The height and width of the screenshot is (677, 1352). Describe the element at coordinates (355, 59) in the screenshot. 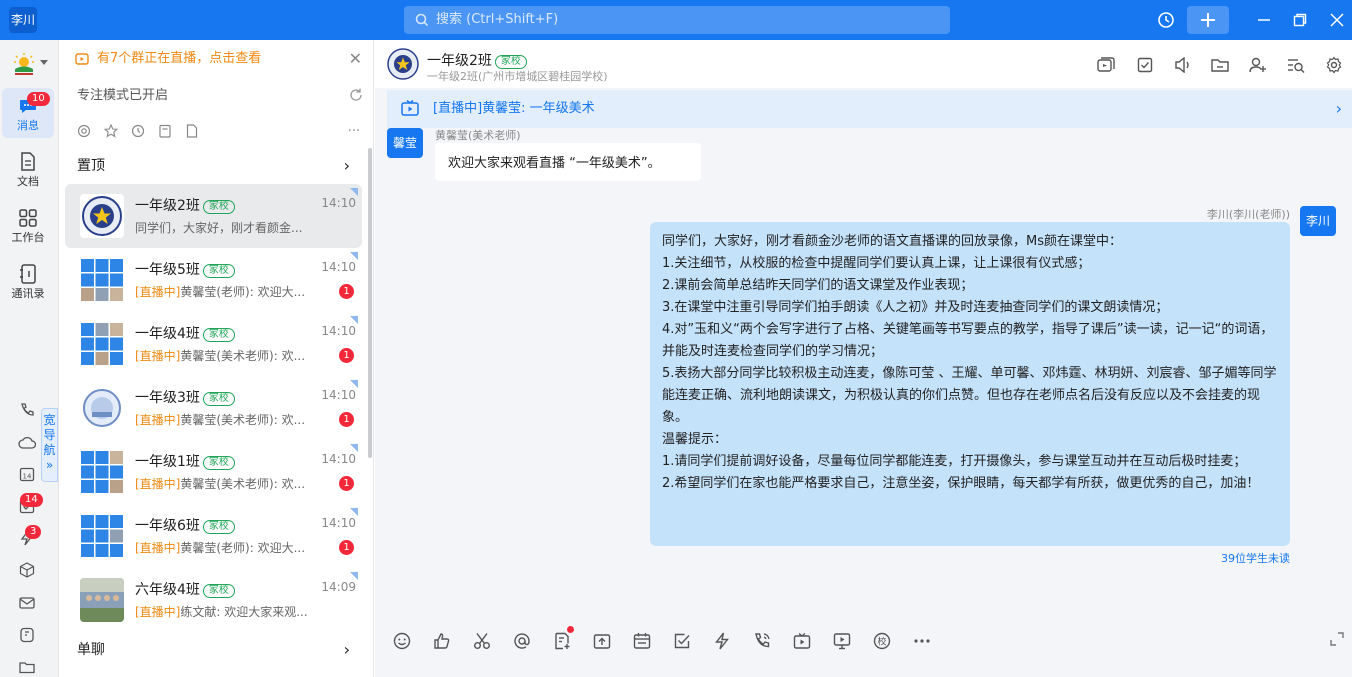

I see `close-banner-icon: ✕` at that location.